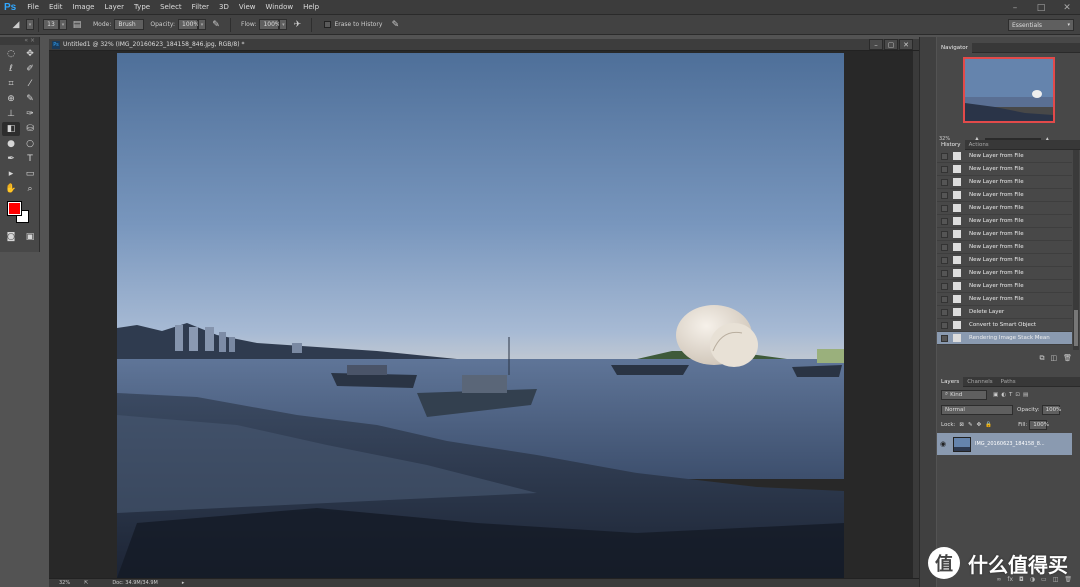 This screenshot has width=1080, height=587. Describe the element at coordinates (56, 7) in the screenshot. I see `menu-edit: Edit` at that location.